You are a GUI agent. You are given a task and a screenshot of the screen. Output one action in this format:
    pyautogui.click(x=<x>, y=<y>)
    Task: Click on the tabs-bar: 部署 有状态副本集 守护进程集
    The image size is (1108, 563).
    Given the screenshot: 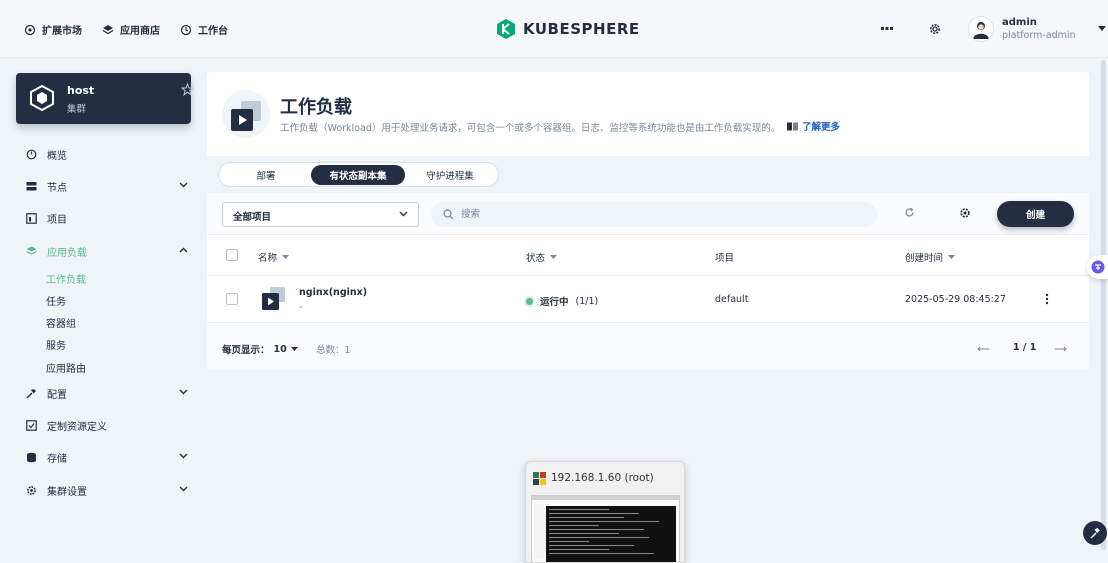 What is the action you would take?
    pyautogui.click(x=648, y=174)
    